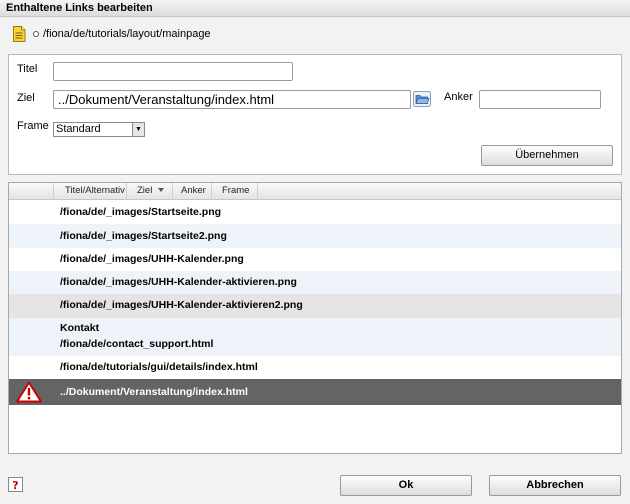  I want to click on ziel-label: Ziel, so click(26, 98).